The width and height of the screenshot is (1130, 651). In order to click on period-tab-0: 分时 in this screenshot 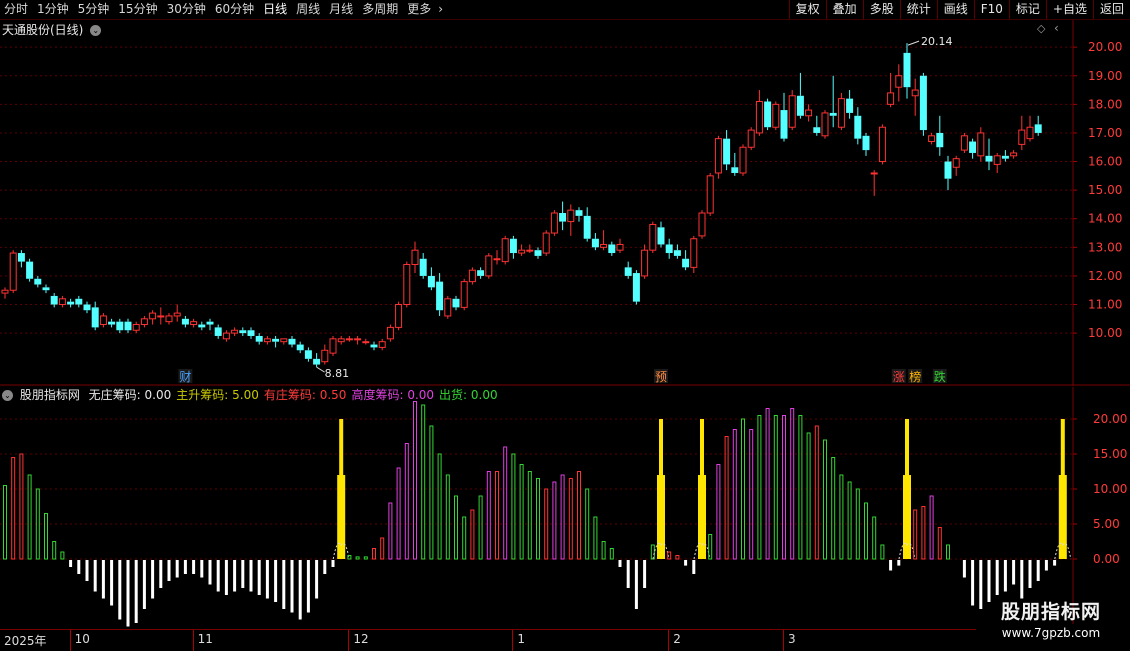, I will do `click(16, 9)`.